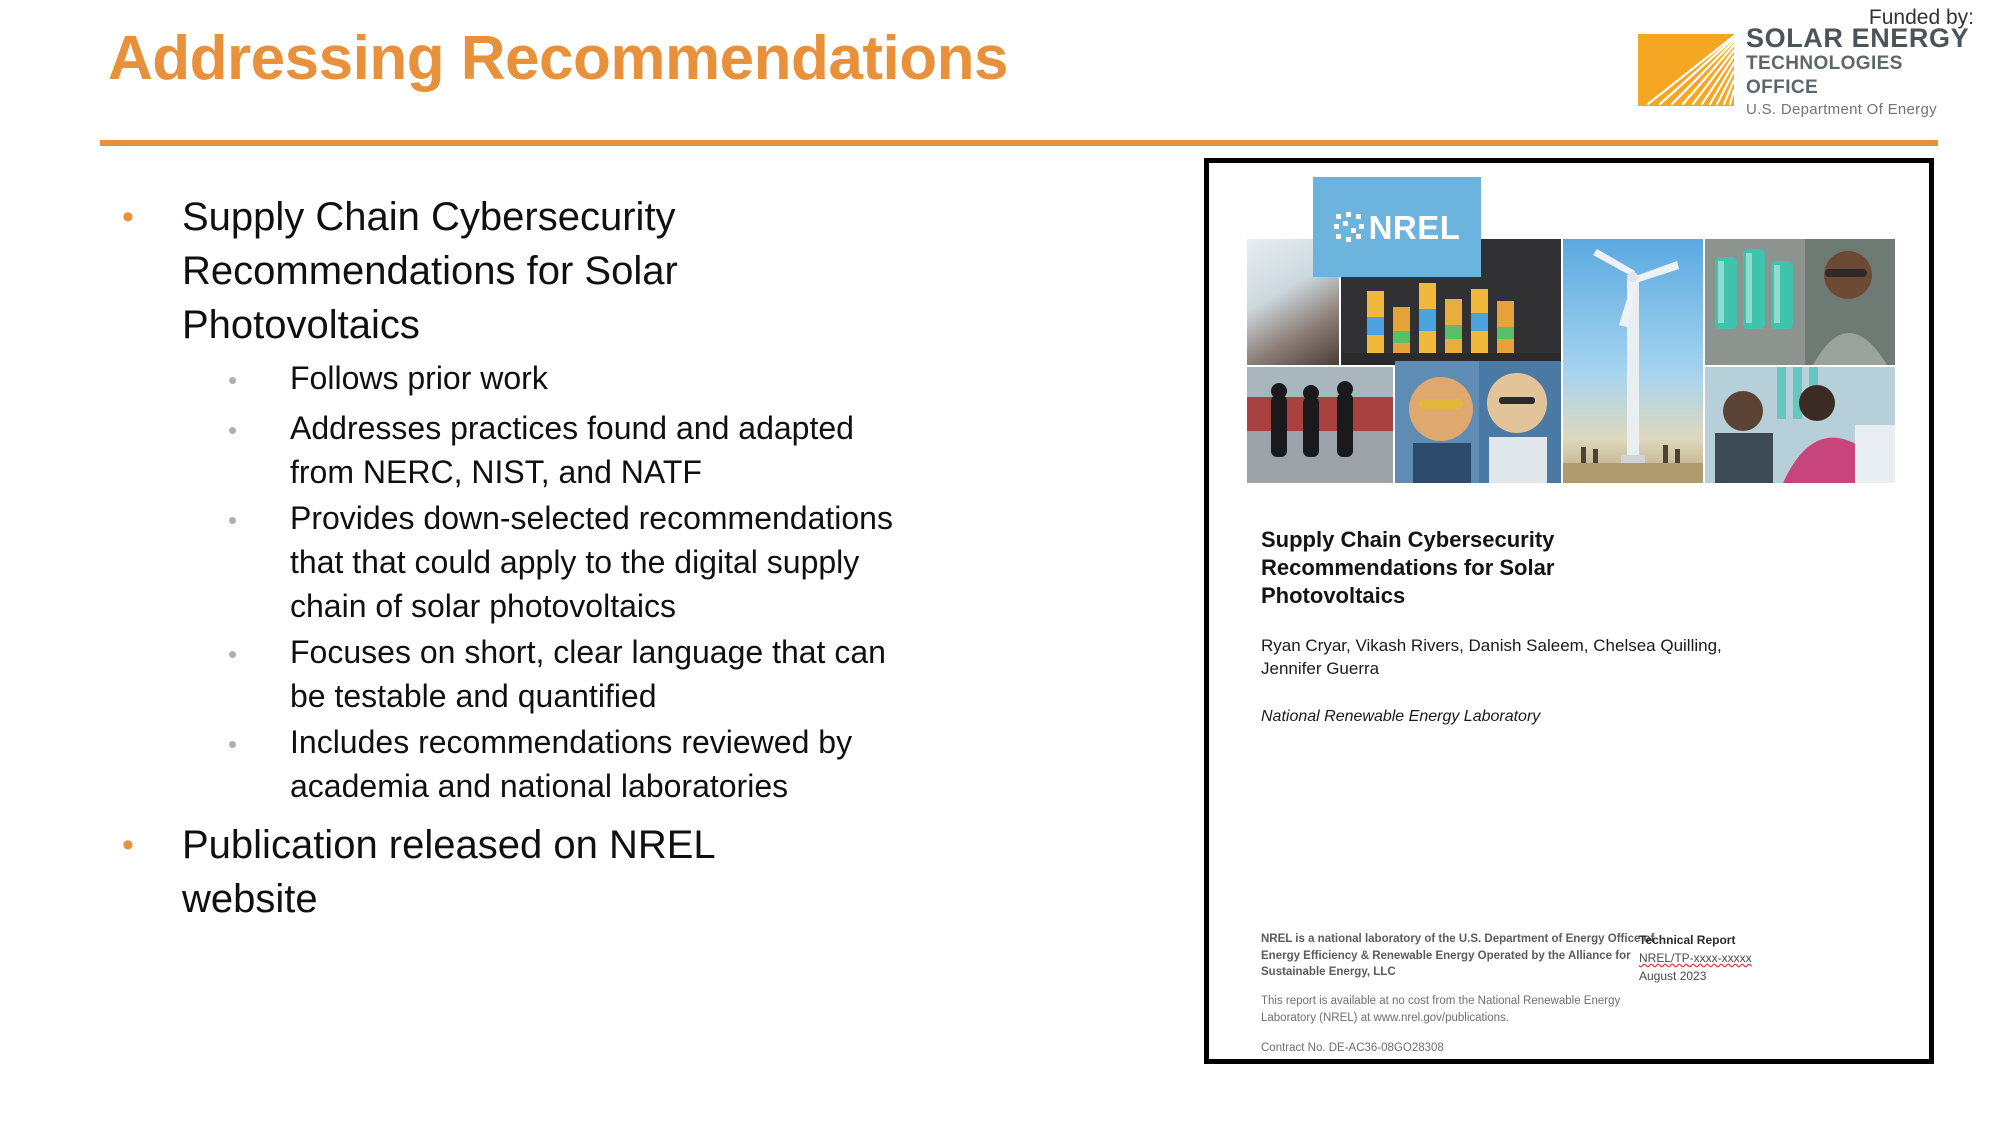 The width and height of the screenshot is (2000, 1125). What do you see at coordinates (1414, 227) in the screenshot?
I see `nrel-logo-text: NREL` at bounding box center [1414, 227].